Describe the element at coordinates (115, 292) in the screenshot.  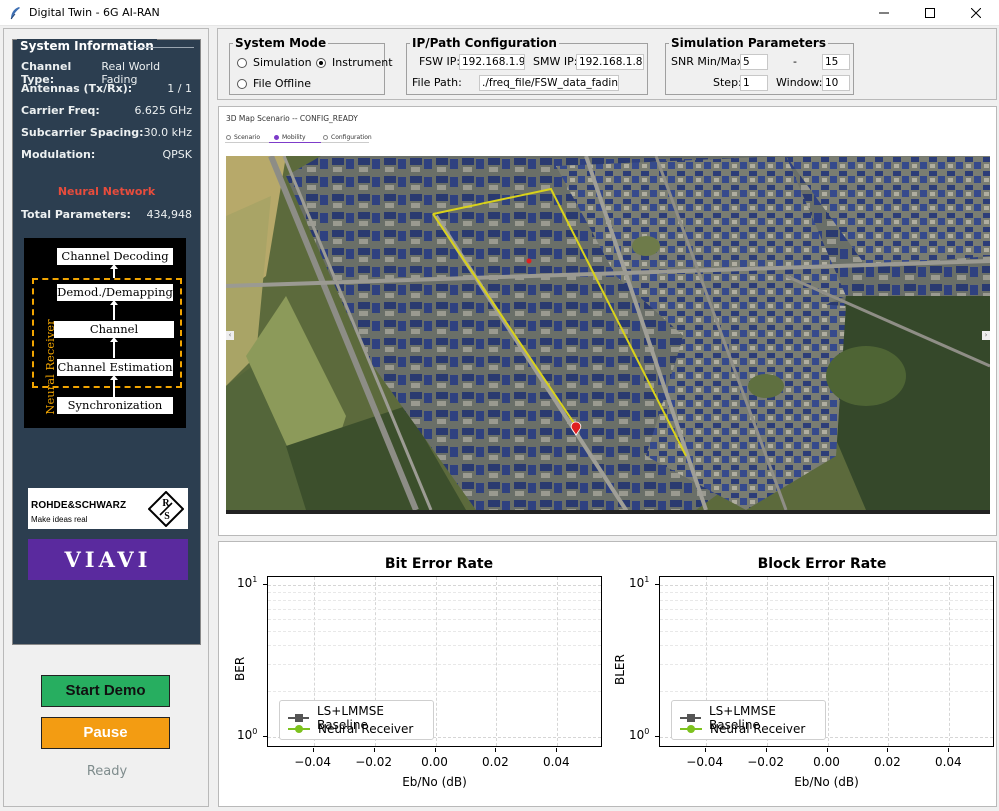
I see `block-demod-demapping: Demod./Demapping` at that location.